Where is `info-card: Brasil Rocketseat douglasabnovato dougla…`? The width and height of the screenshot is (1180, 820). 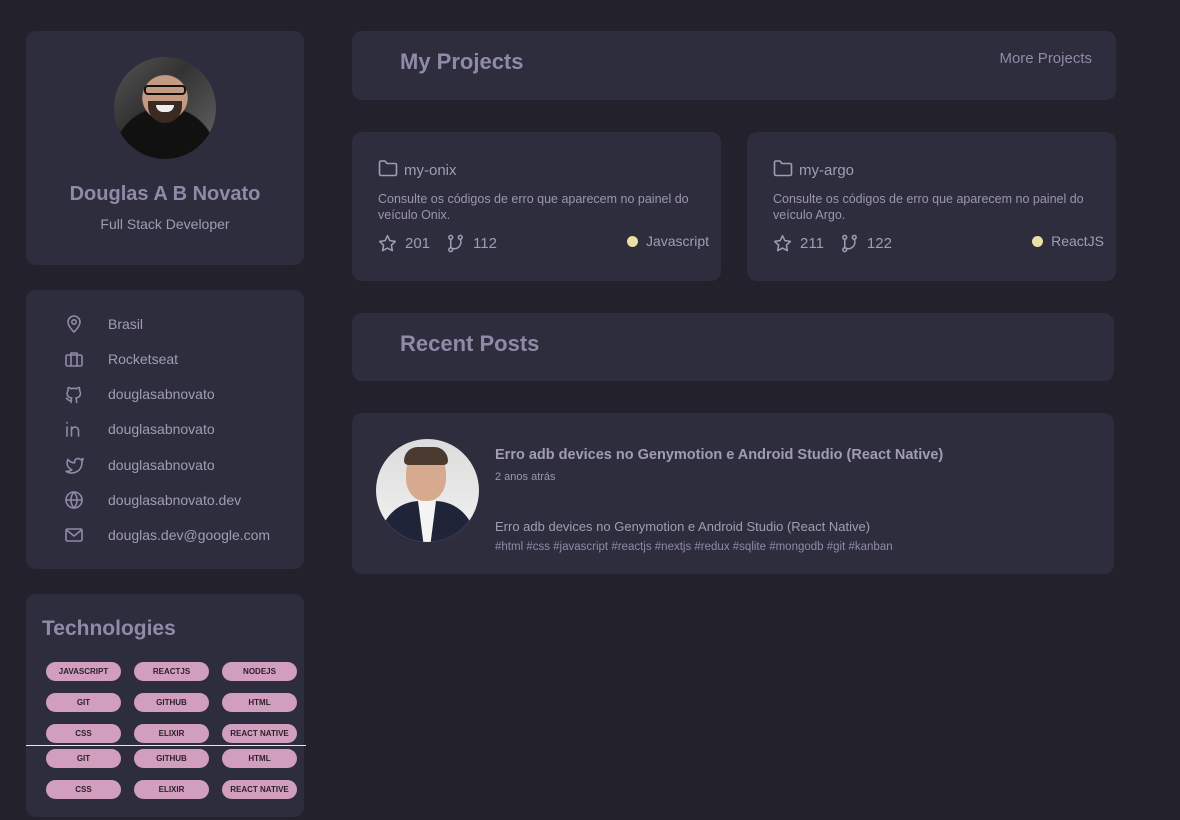
info-card: Brasil Rocketseat douglasabnovato dougla… is located at coordinates (165, 429).